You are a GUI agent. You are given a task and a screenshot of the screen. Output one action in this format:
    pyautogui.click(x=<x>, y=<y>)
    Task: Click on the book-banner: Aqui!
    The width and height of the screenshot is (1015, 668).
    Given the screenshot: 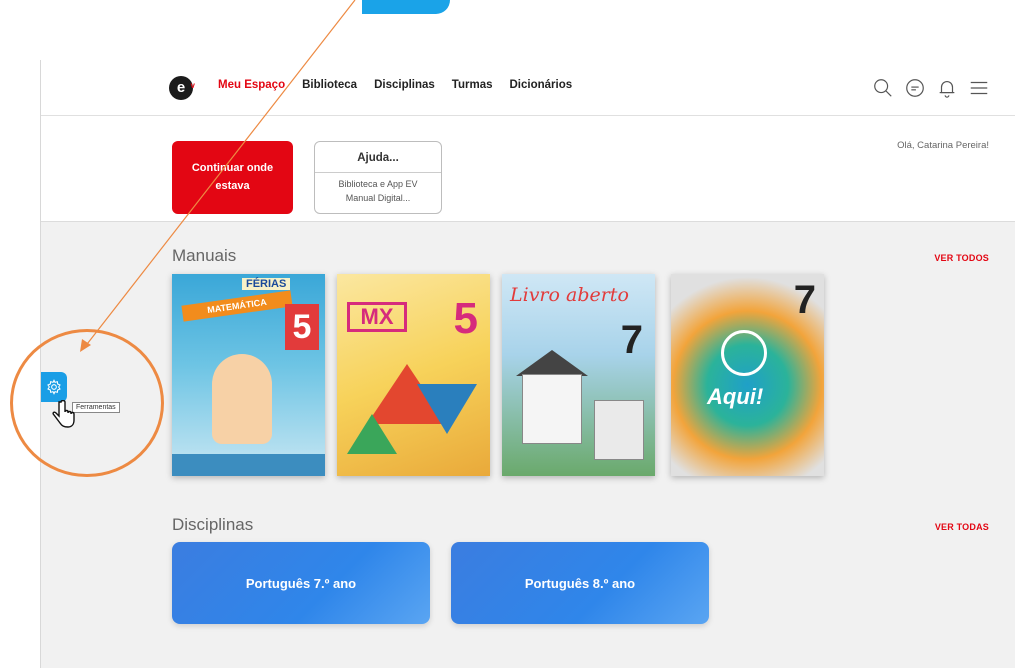 What is the action you would take?
    pyautogui.click(x=735, y=396)
    